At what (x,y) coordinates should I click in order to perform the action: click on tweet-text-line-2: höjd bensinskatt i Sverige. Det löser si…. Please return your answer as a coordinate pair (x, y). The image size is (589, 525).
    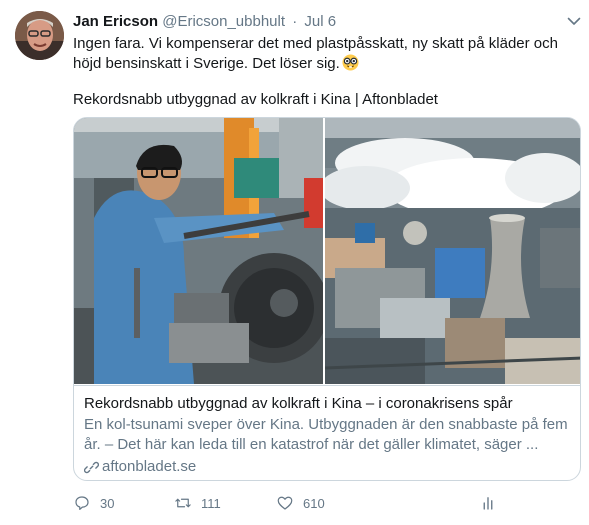
    Looking at the image, I should click on (323, 64).